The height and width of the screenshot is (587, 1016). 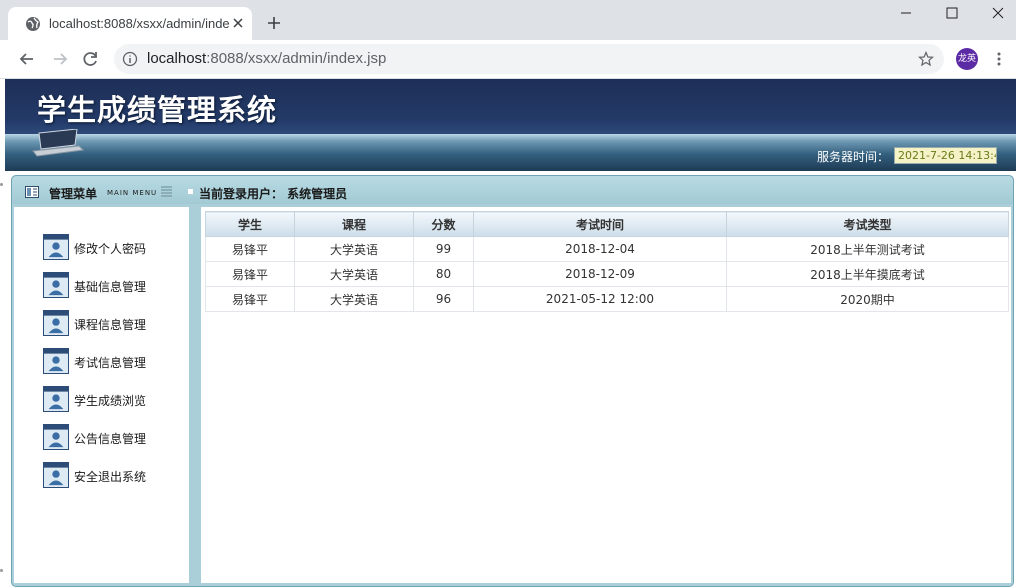 I want to click on cell-score: 96, so click(x=443, y=299).